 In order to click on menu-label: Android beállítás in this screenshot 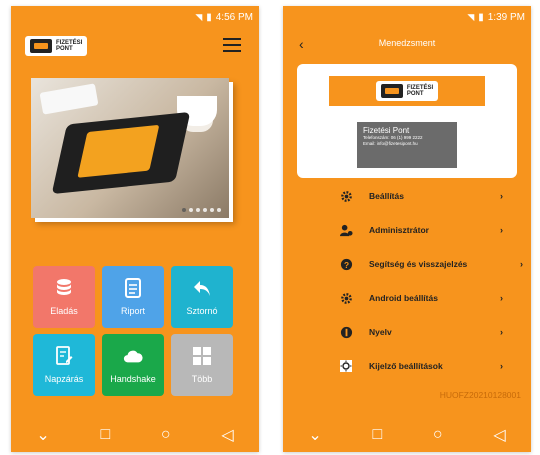, I will do `click(403, 298)`.